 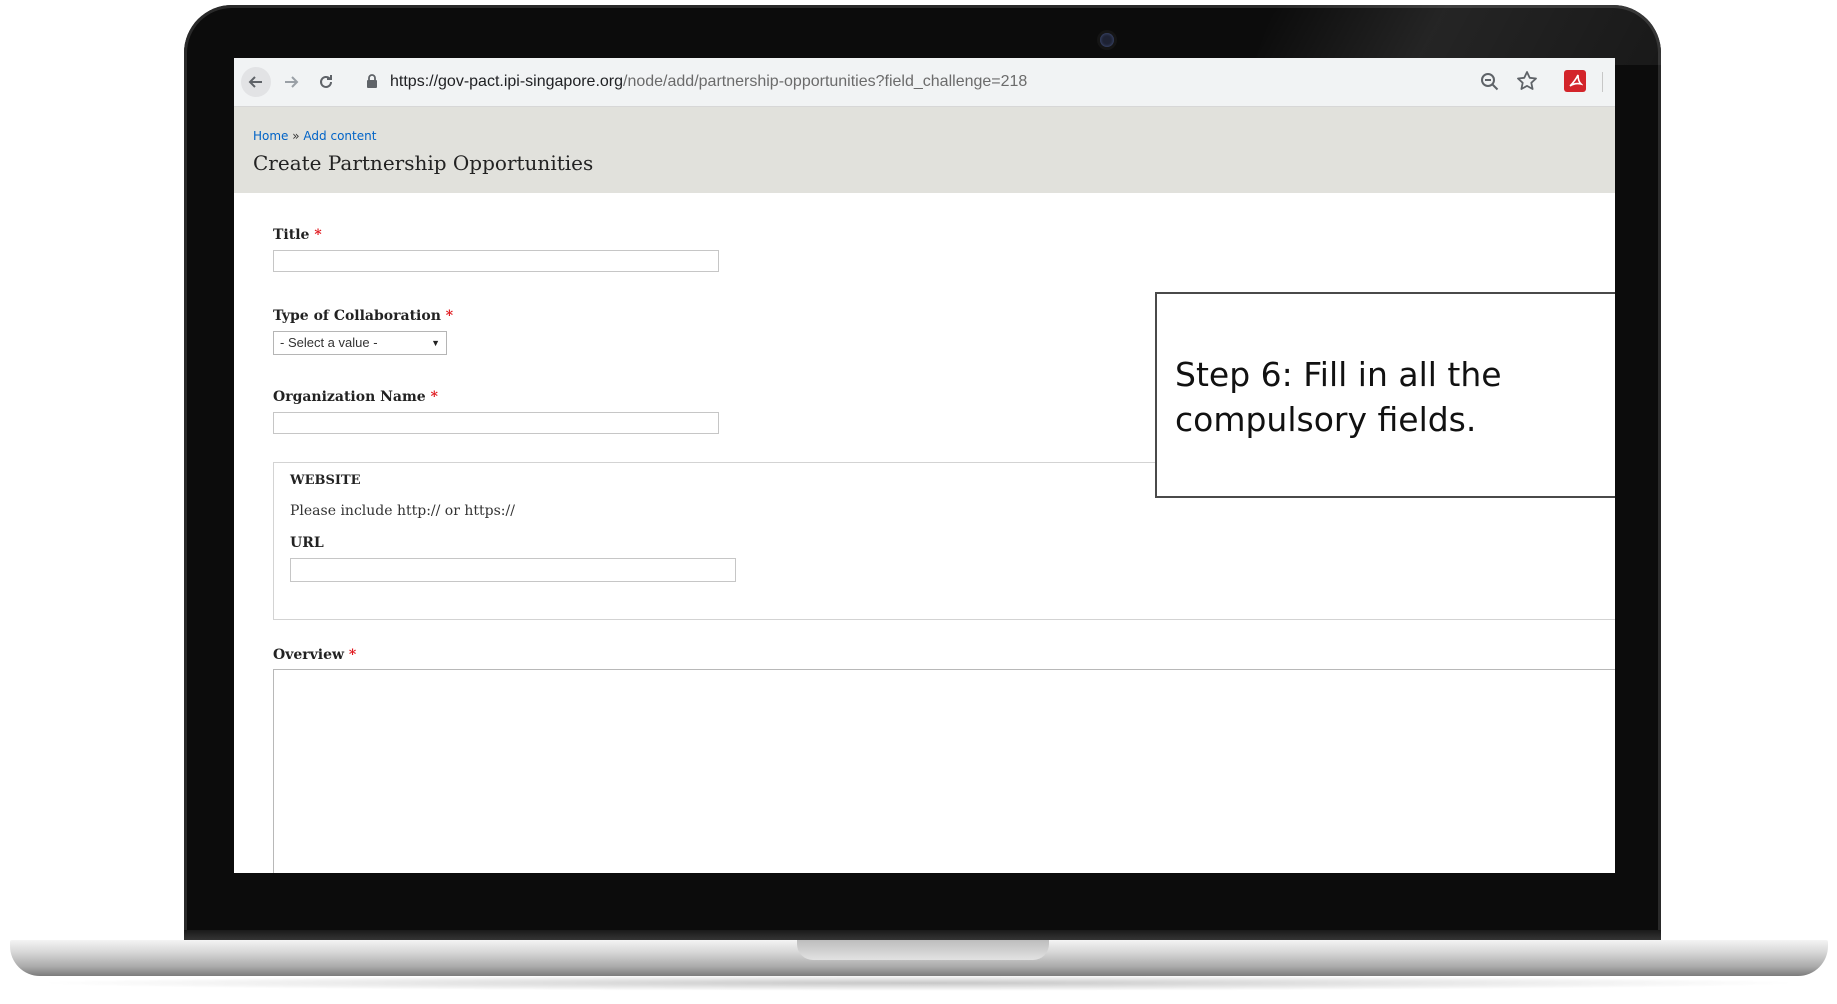 What do you see at coordinates (1107, 40) in the screenshot?
I see `webcam` at bounding box center [1107, 40].